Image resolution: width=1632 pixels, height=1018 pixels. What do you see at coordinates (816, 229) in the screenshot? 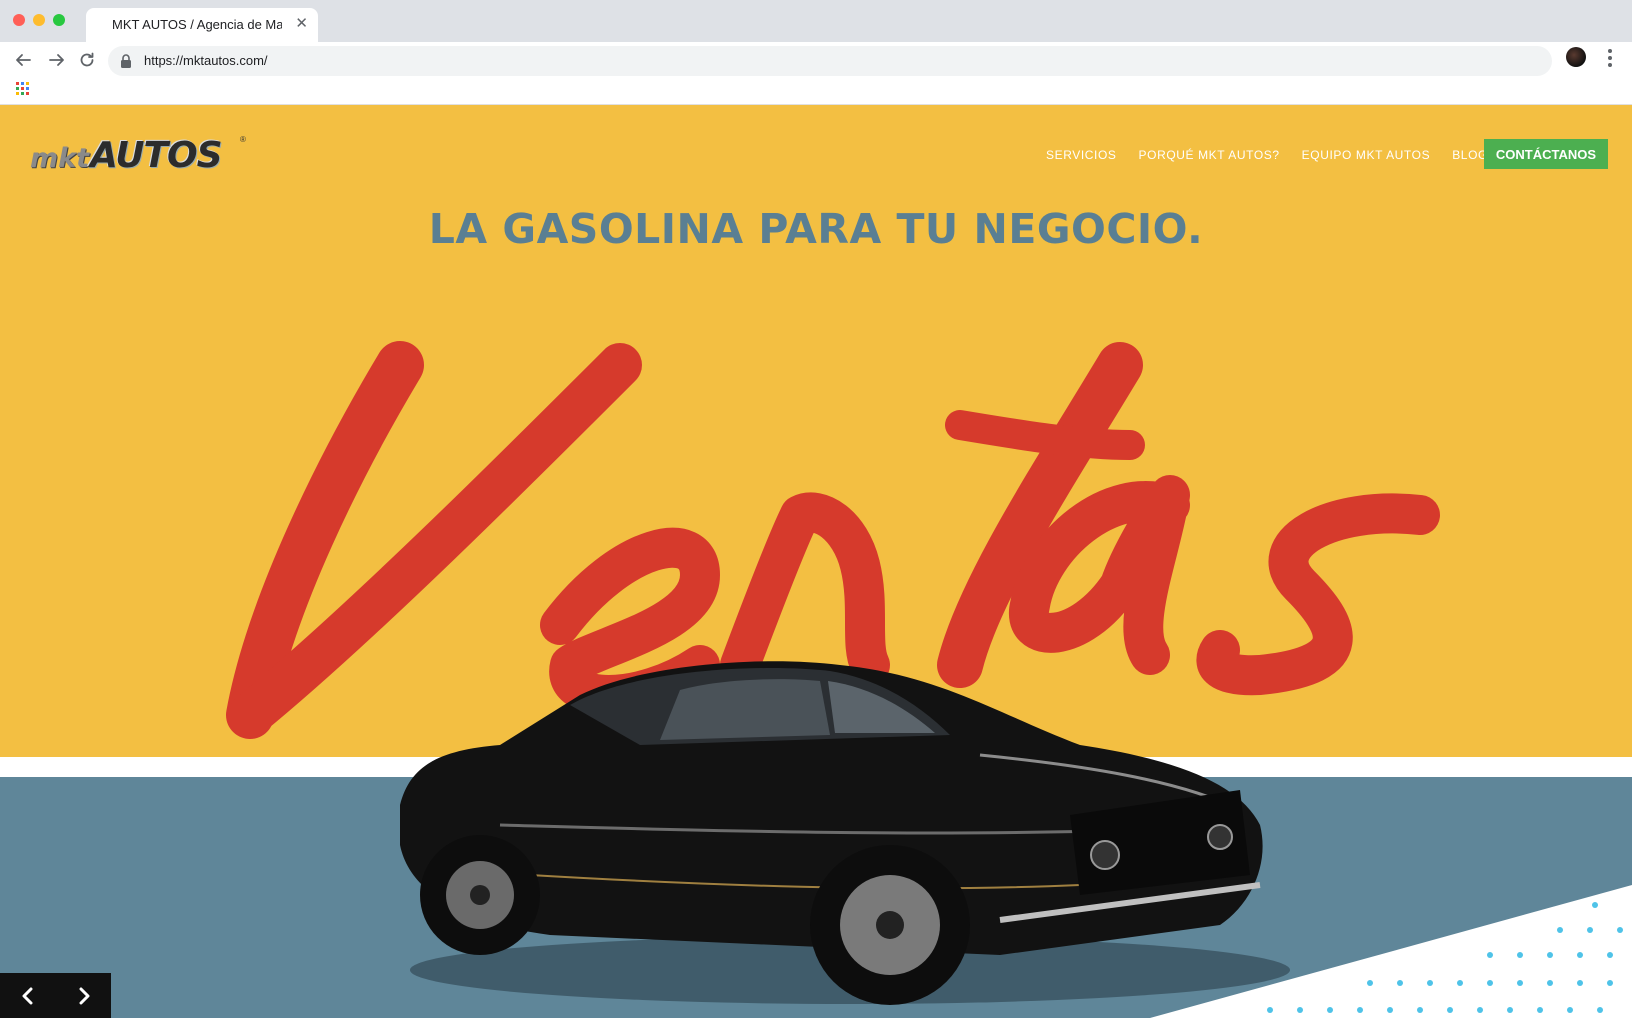
I see `hero-headline: LA GASOLINA PARA TU NEGOCIO.` at bounding box center [816, 229].